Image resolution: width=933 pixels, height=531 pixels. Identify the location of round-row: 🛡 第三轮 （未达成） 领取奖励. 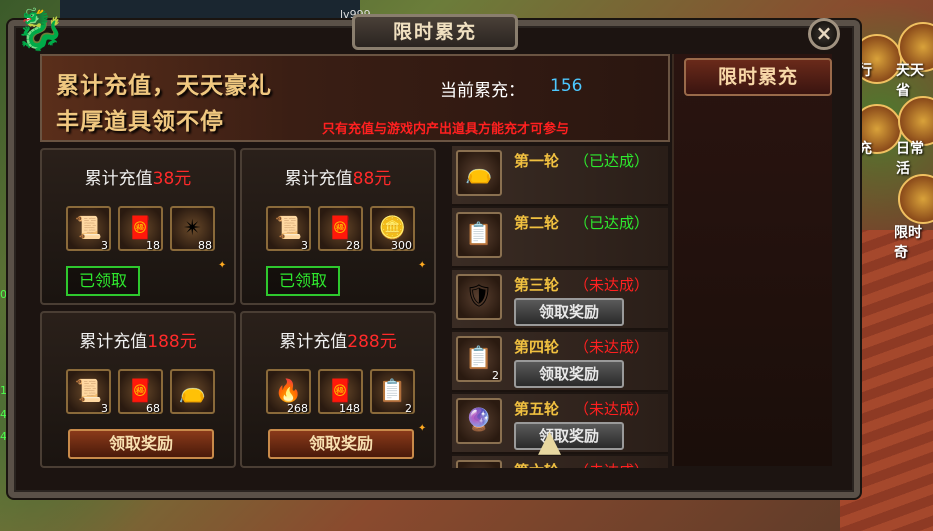
(560, 300).